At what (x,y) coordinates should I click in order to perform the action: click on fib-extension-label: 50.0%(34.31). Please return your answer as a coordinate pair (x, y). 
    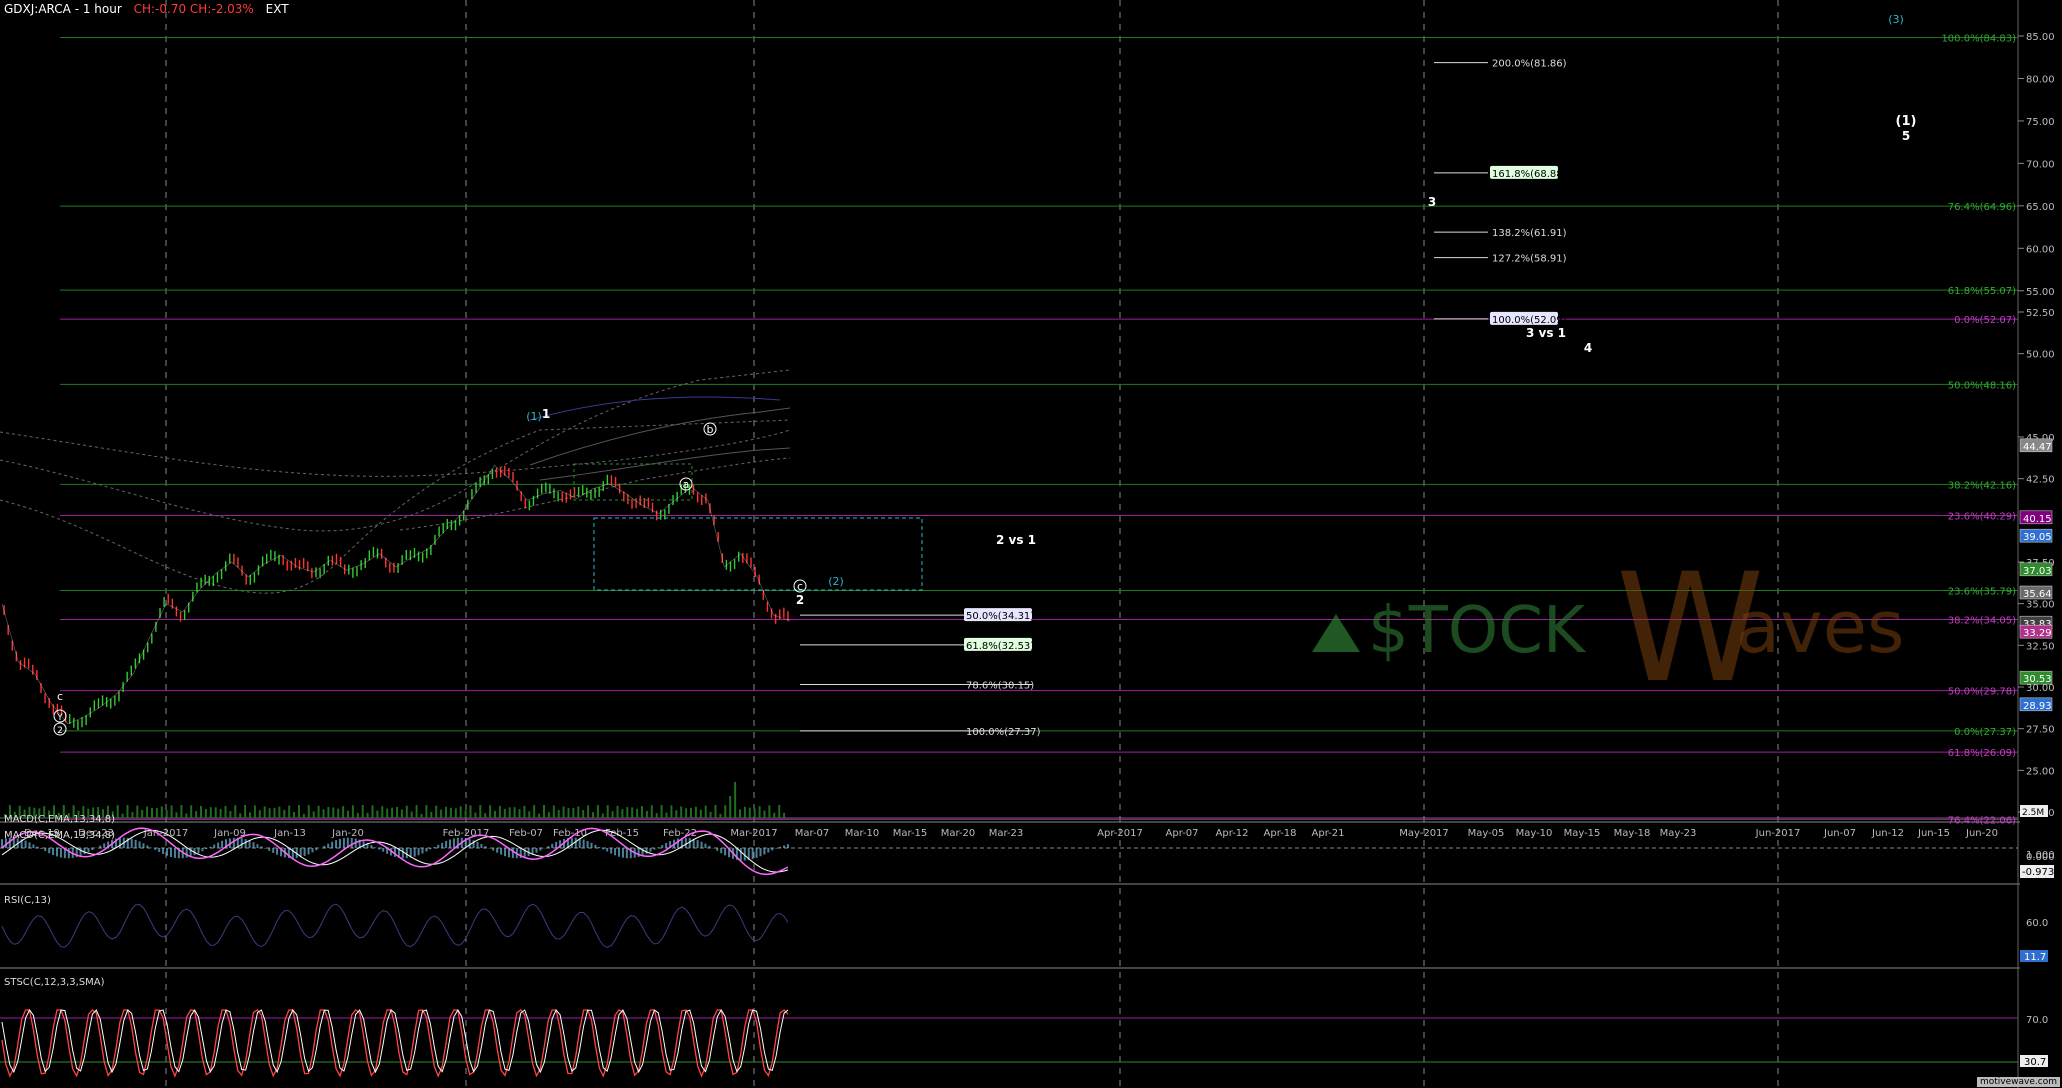
    Looking at the image, I should click on (1000, 616).